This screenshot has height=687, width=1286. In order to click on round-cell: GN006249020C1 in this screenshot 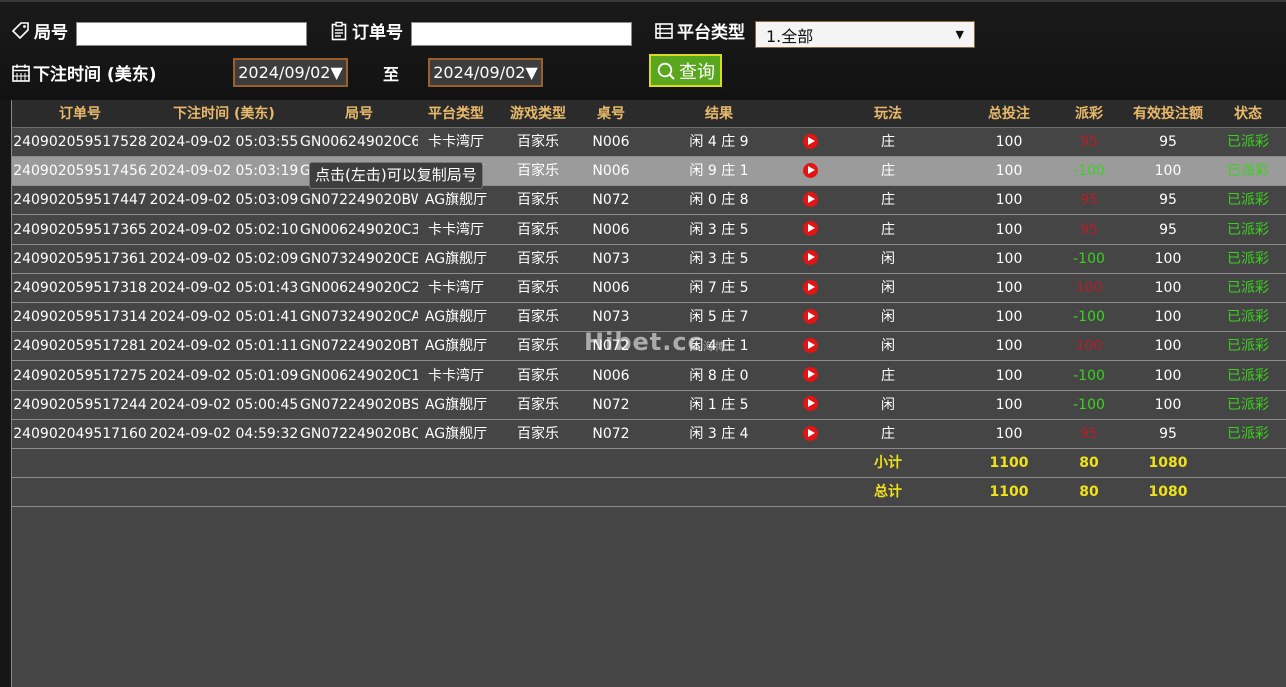, I will do `click(359, 376)`.